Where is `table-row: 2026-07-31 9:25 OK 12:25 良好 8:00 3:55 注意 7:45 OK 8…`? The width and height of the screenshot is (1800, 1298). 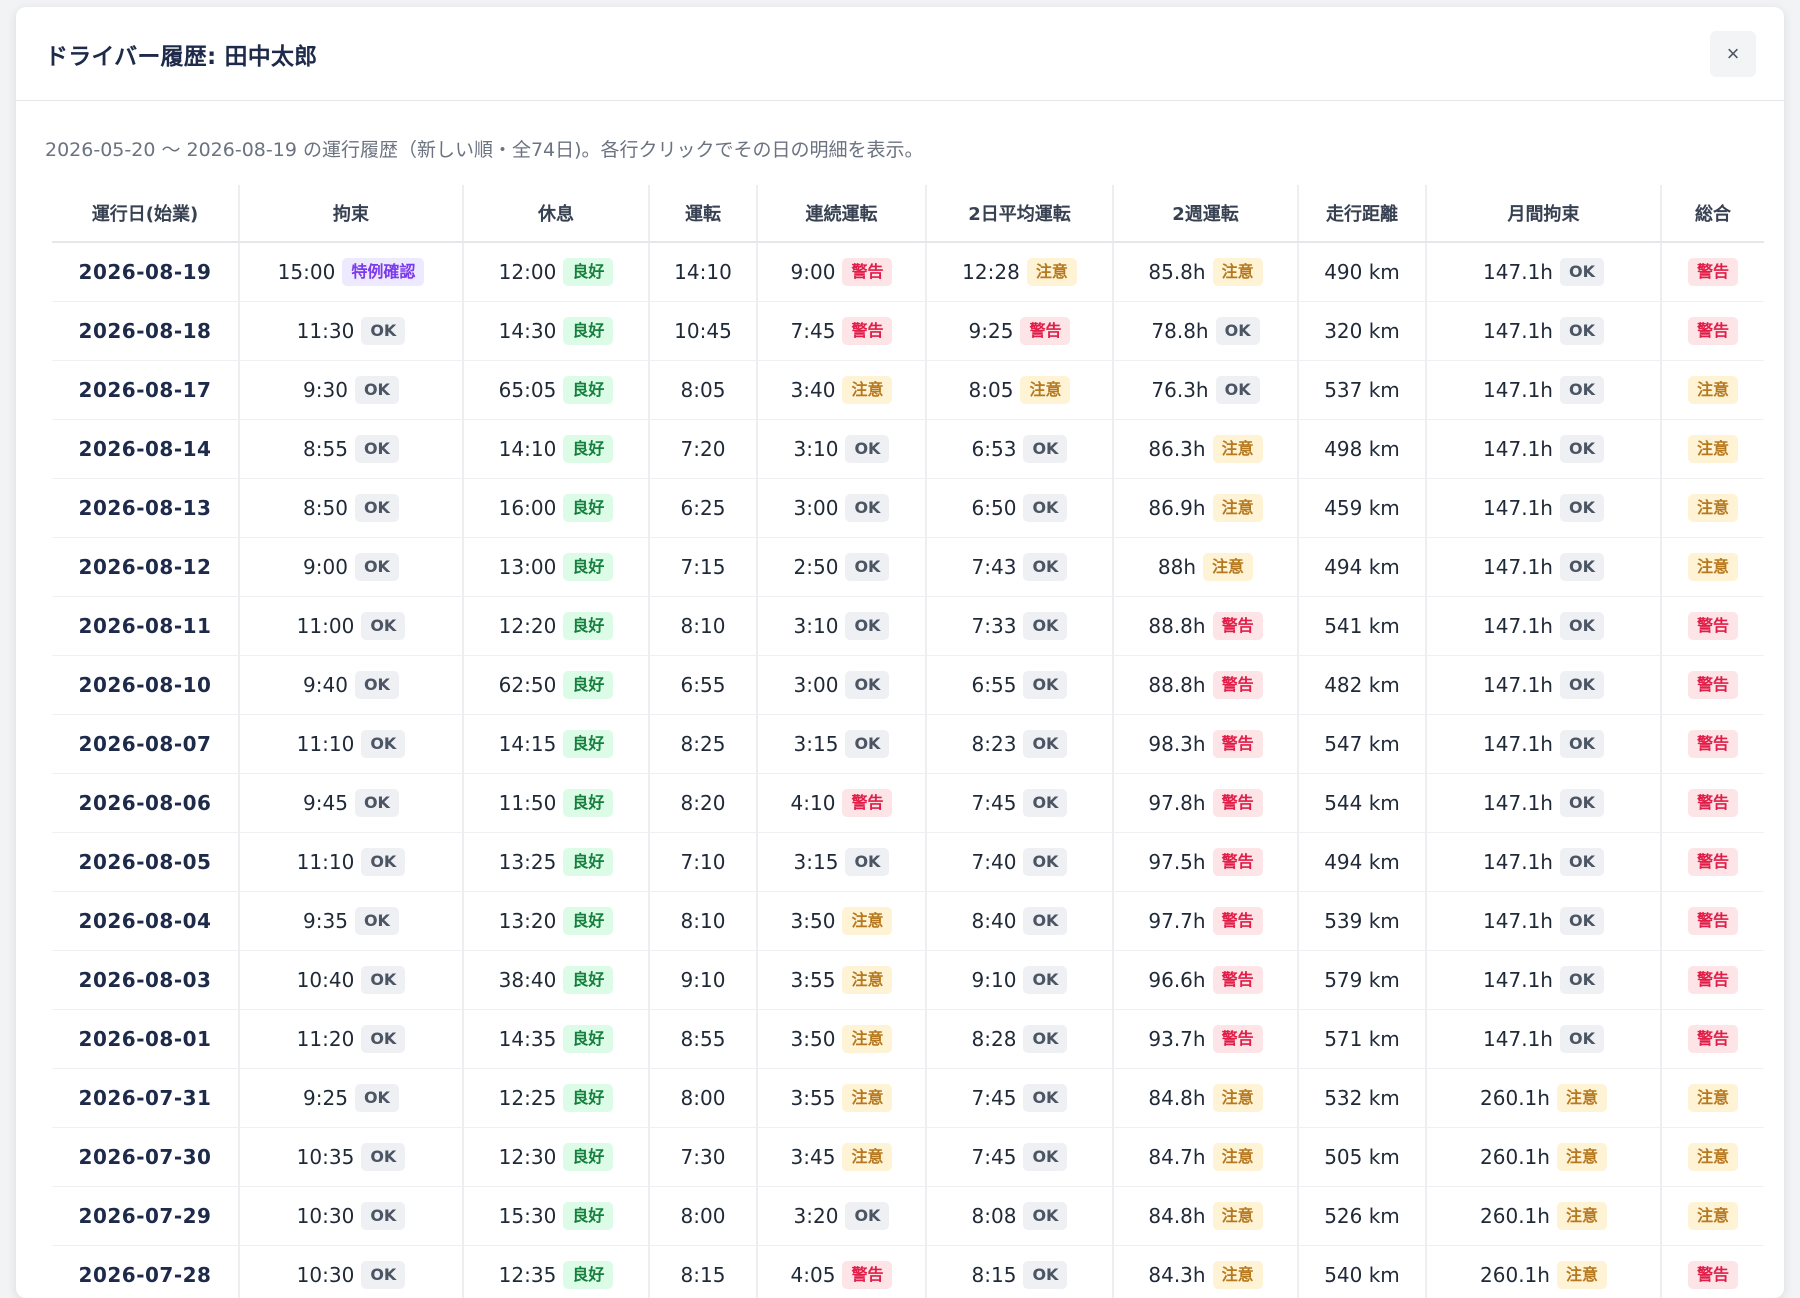
table-row: 2026-07-31 9:25 OK 12:25 良好 8:00 3:55 注意 7:45 OK 8… is located at coordinates (908, 1098).